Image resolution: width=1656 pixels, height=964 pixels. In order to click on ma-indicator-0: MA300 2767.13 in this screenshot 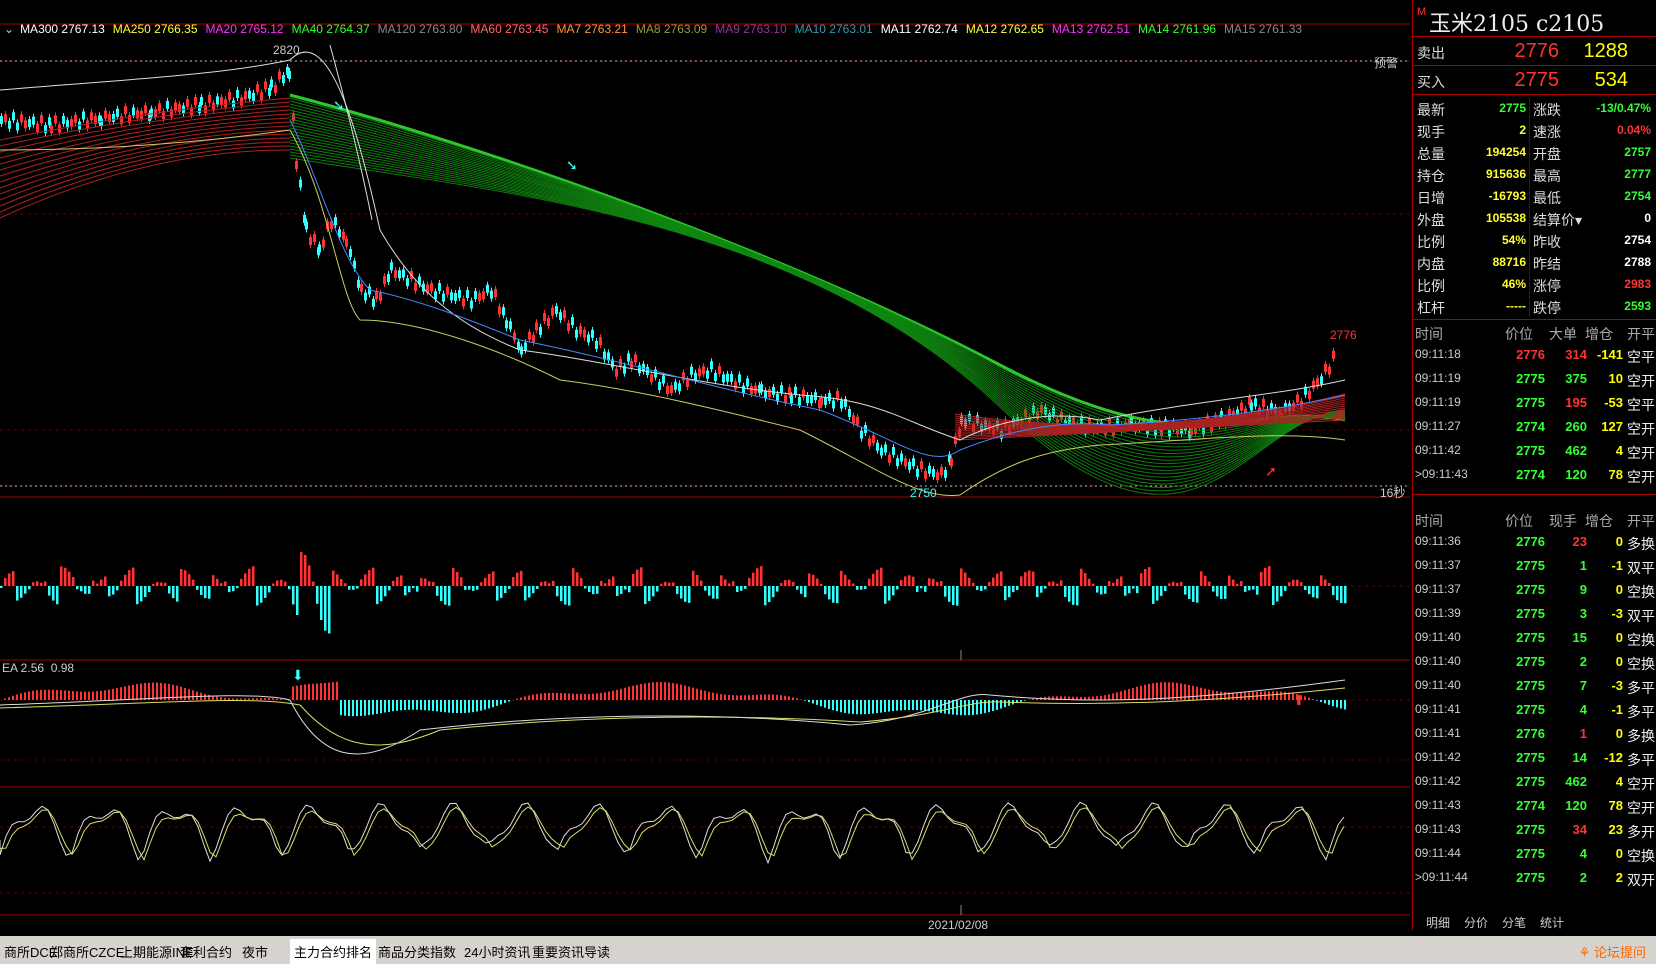, I will do `click(62, 29)`.